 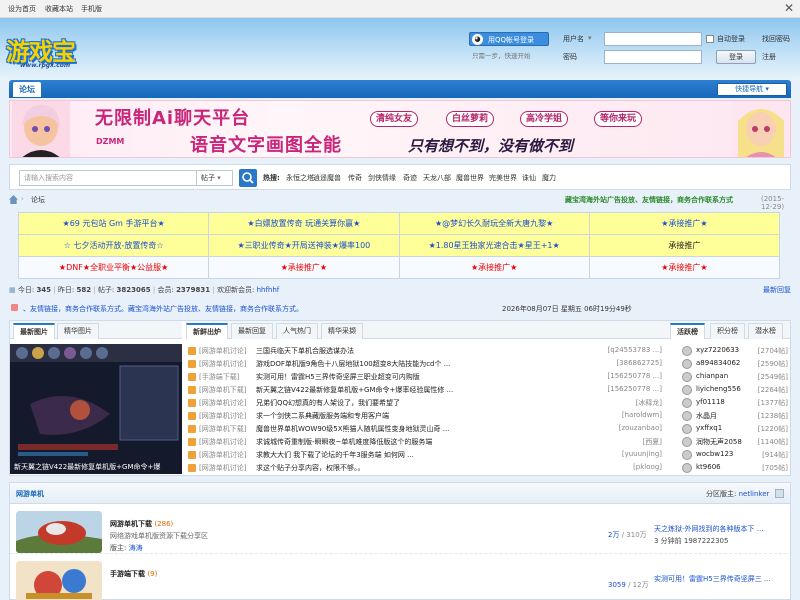 I want to click on tab-hot-threads: 人气热门, so click(x=297, y=331).